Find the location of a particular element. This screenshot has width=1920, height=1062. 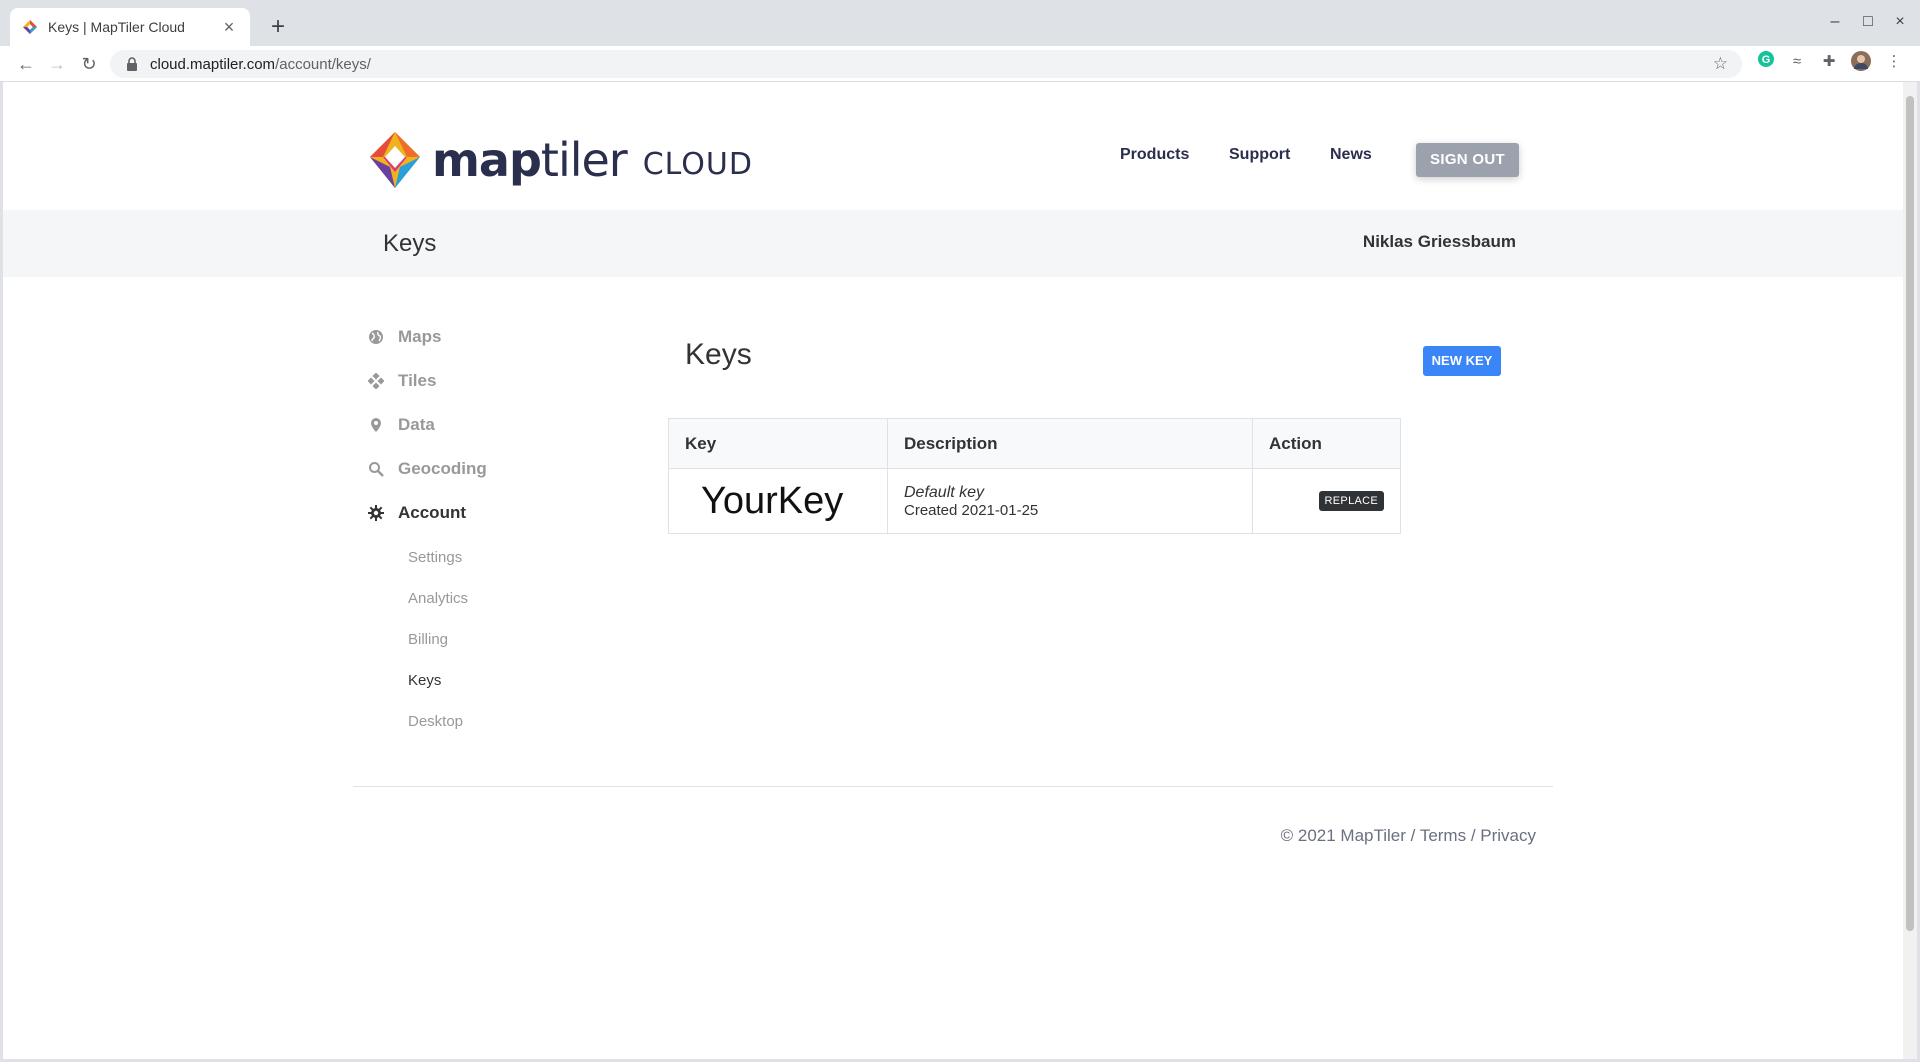

browser-toolbar: ← → ↻ cloud.maptiler.com/account/keys/ ☆ is located at coordinates (960, 64).